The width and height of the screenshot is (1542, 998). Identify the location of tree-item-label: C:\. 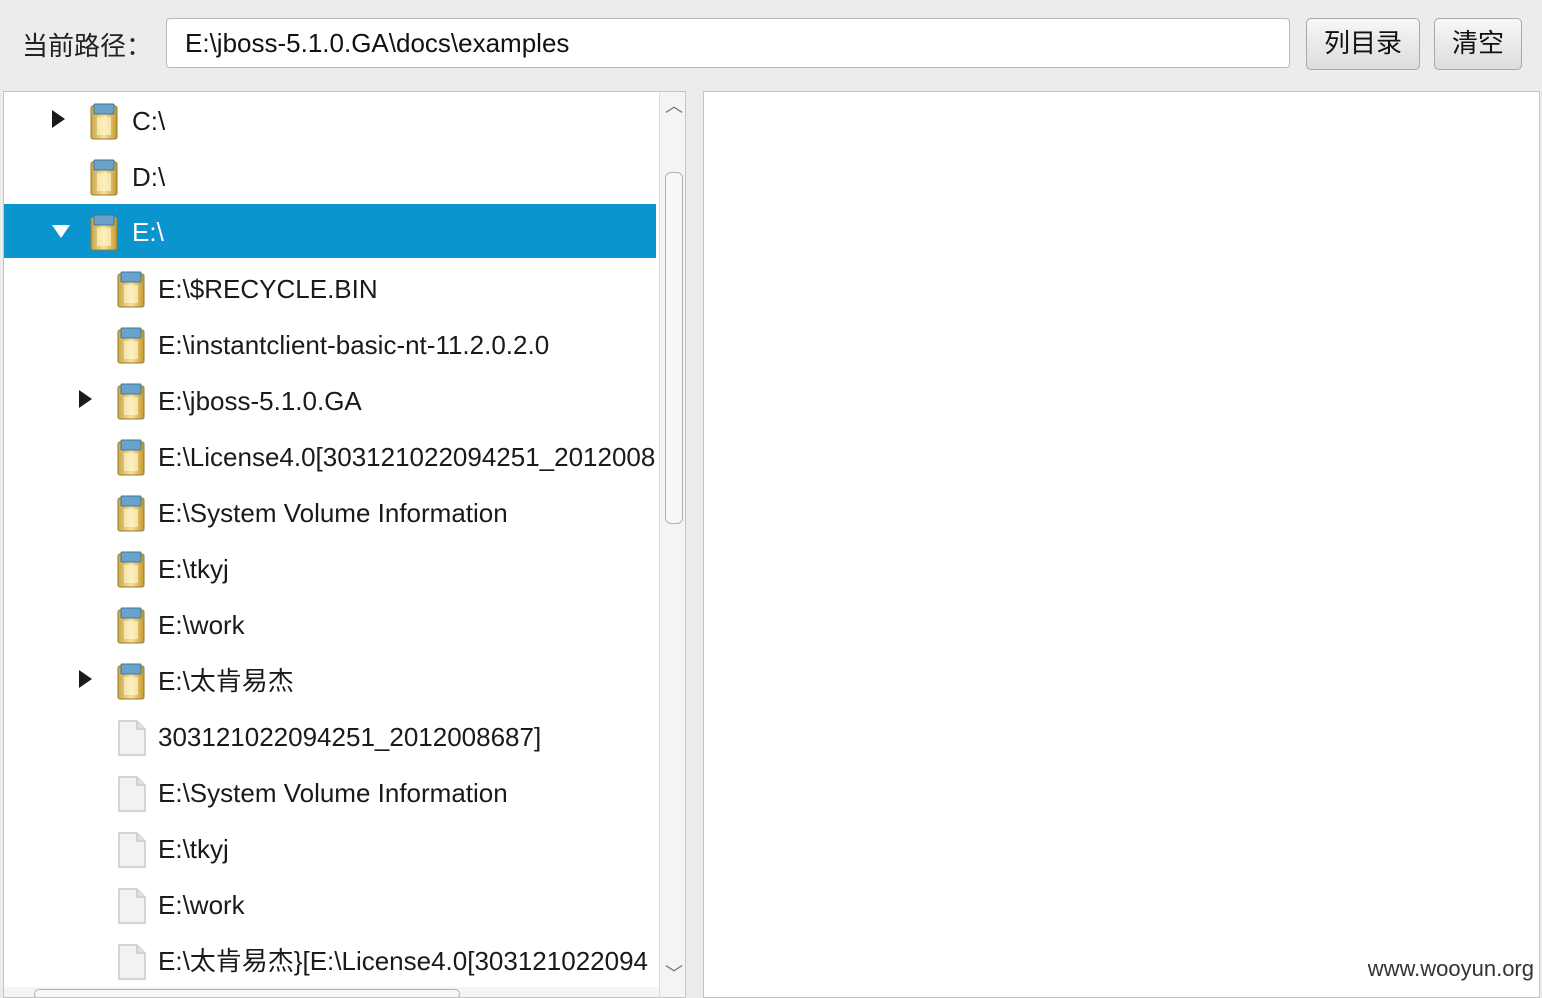
(149, 121).